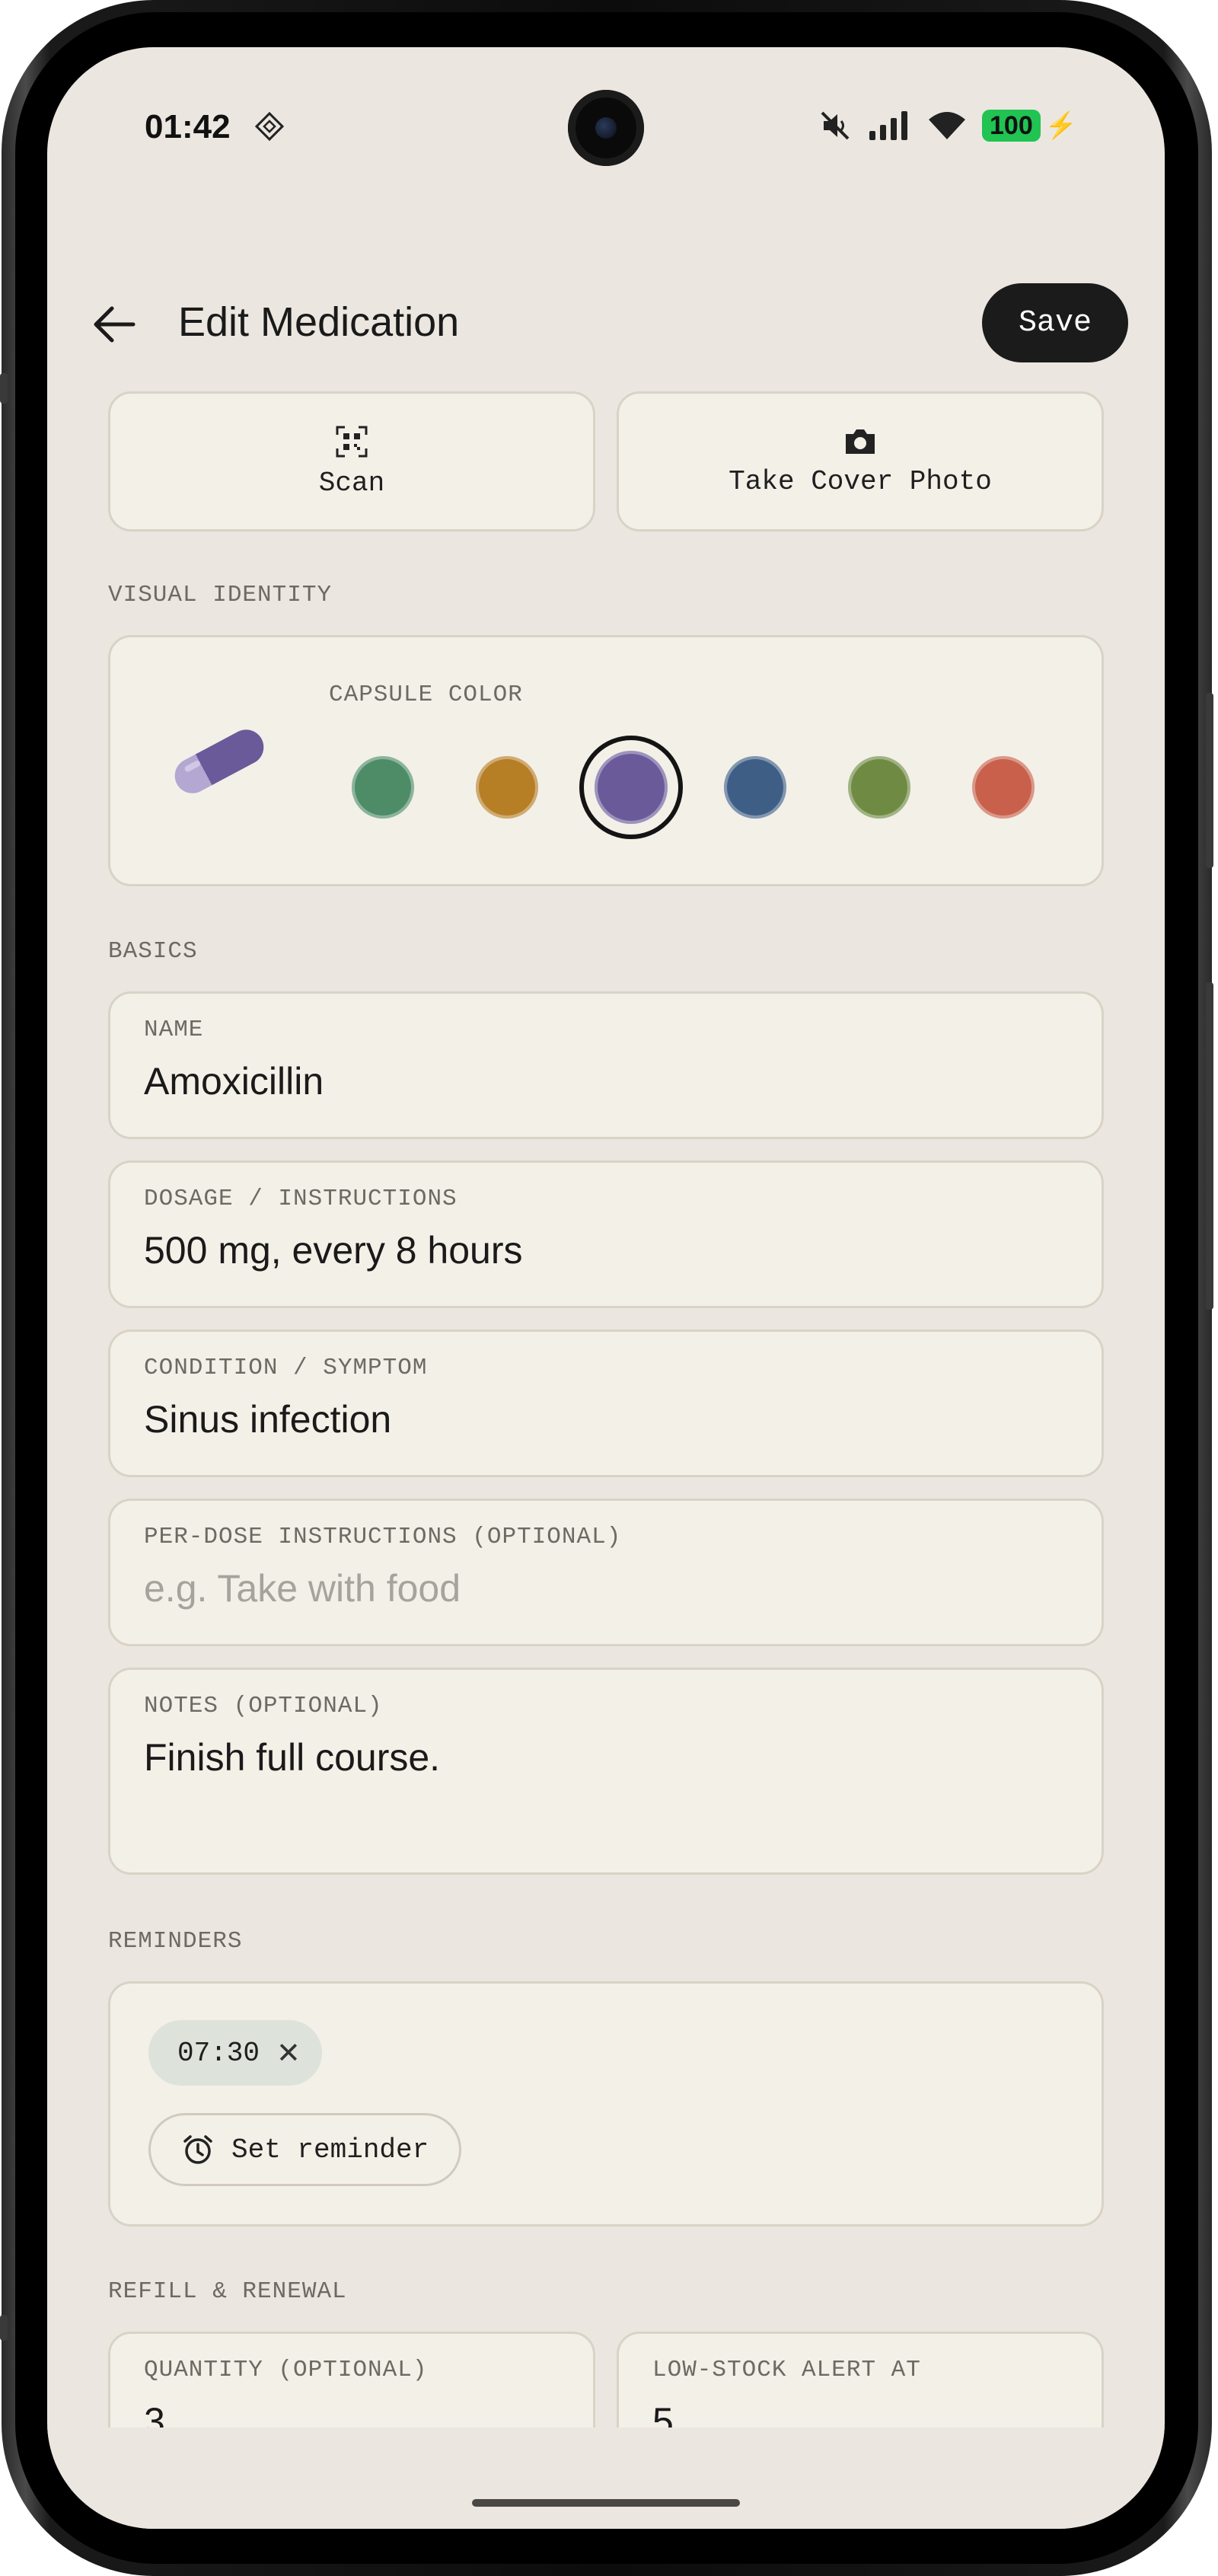 The height and width of the screenshot is (2576, 1218). I want to click on per-dose-instructions-label: PER-DOSE INSTRUCTIONS (OPTIONAL), so click(383, 1537).